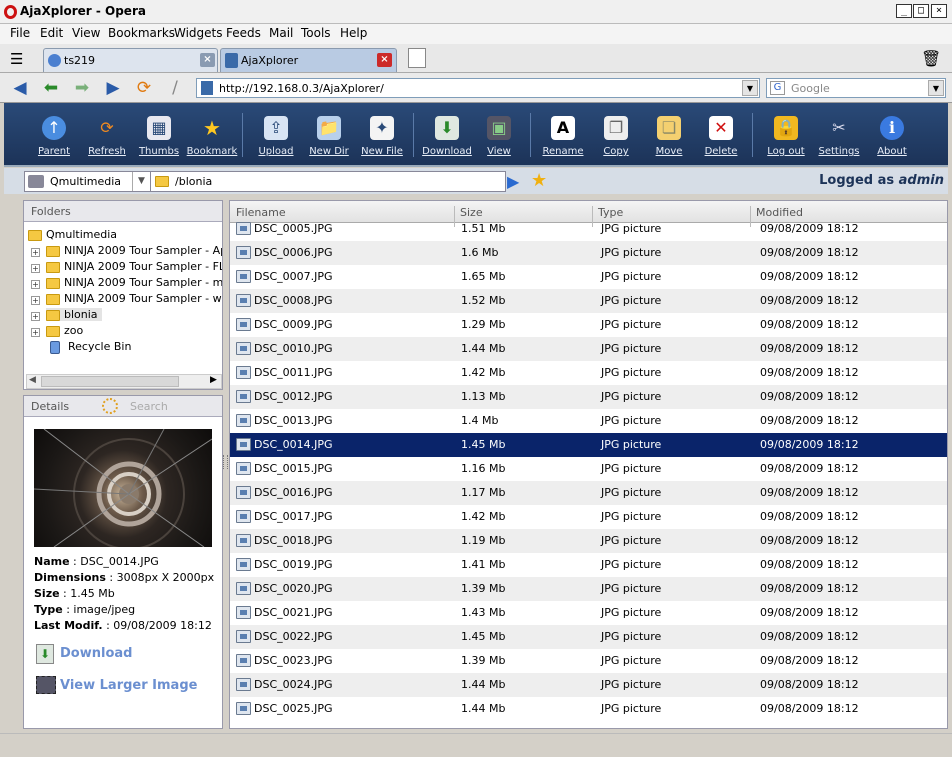 The width and height of the screenshot is (952, 757). I want to click on tree-item: NINJA 2009 Tour Sampler - wav, so click(134, 298).